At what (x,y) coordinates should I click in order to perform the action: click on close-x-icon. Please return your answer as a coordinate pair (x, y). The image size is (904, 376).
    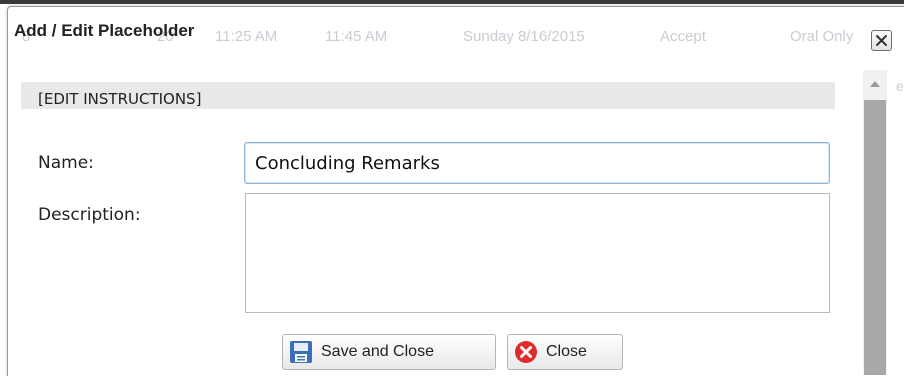
    Looking at the image, I should click on (881, 40).